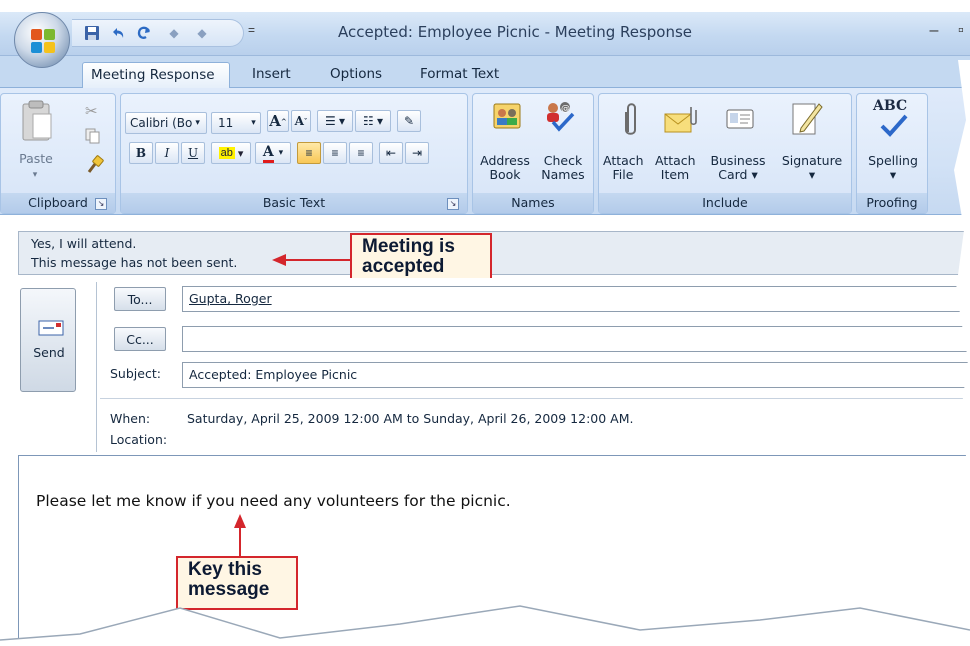 Image resolution: width=970 pixels, height=646 pixels. What do you see at coordinates (738, 168) in the screenshot?
I see `business-card-button: Business Card ▾` at bounding box center [738, 168].